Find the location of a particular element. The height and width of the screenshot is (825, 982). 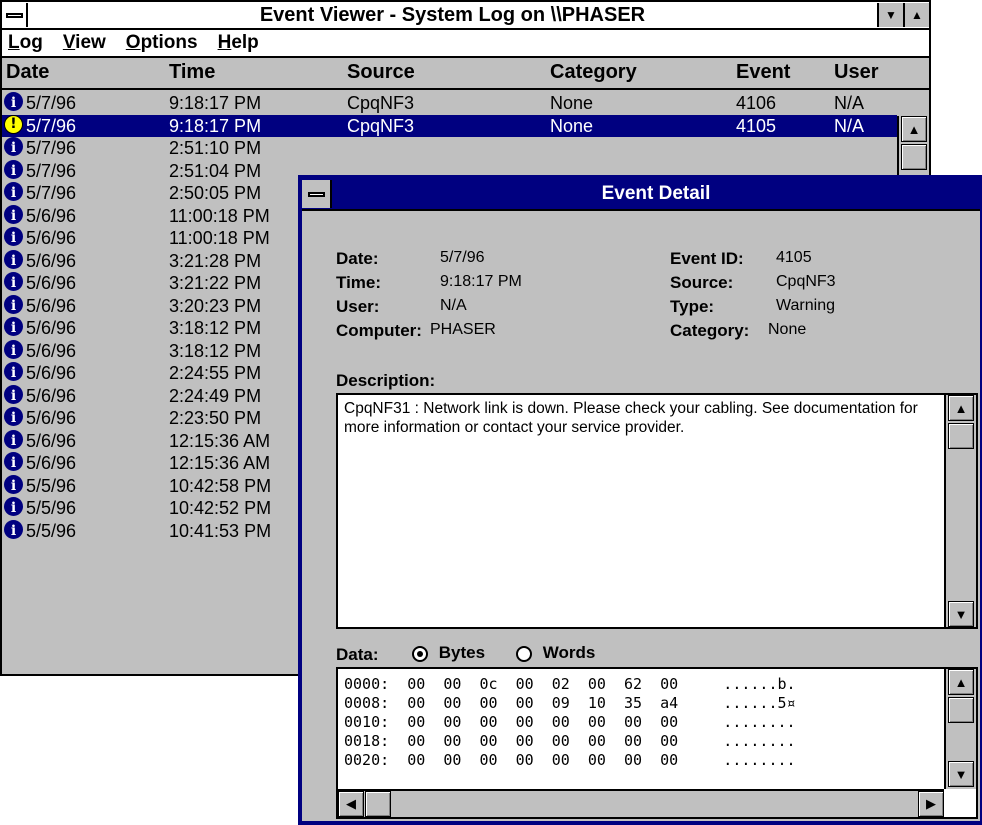

event-time-cell: 9:18:17 PM is located at coordinates (215, 125).